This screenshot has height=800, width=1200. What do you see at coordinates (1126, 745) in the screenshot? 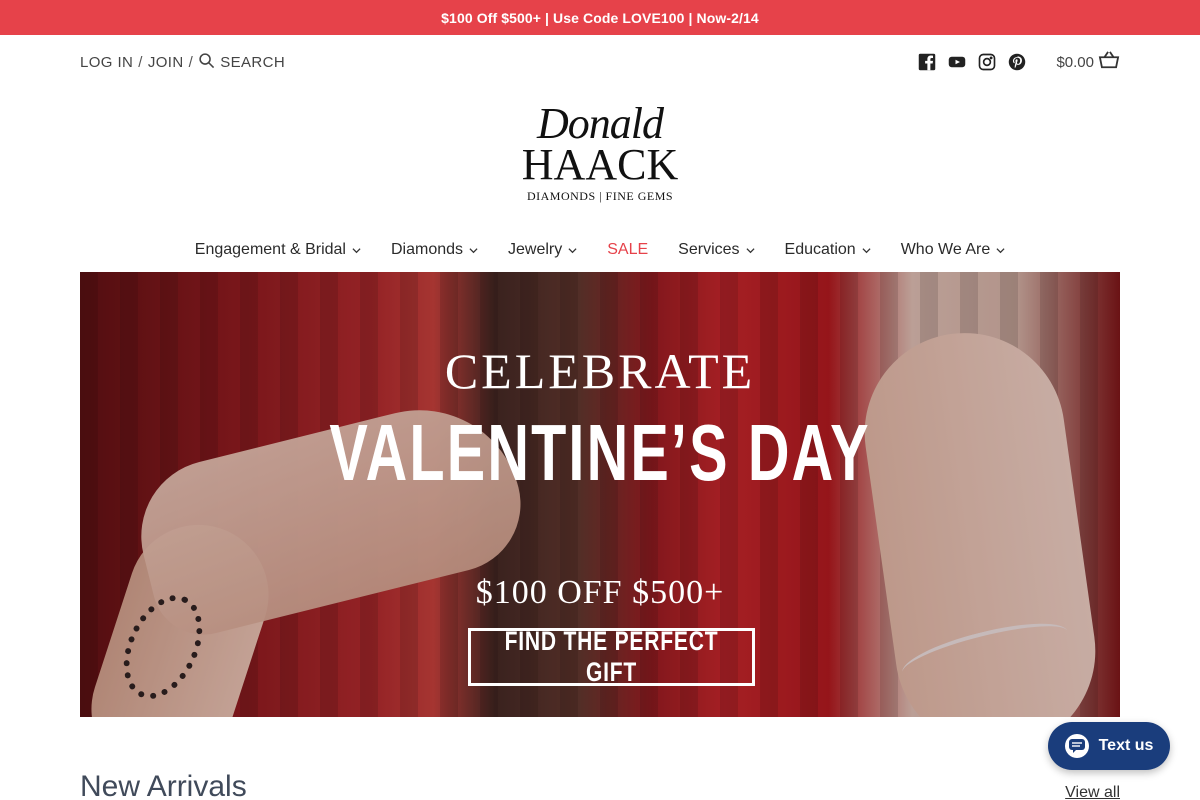
I see `chat-label: Text us` at bounding box center [1126, 745].